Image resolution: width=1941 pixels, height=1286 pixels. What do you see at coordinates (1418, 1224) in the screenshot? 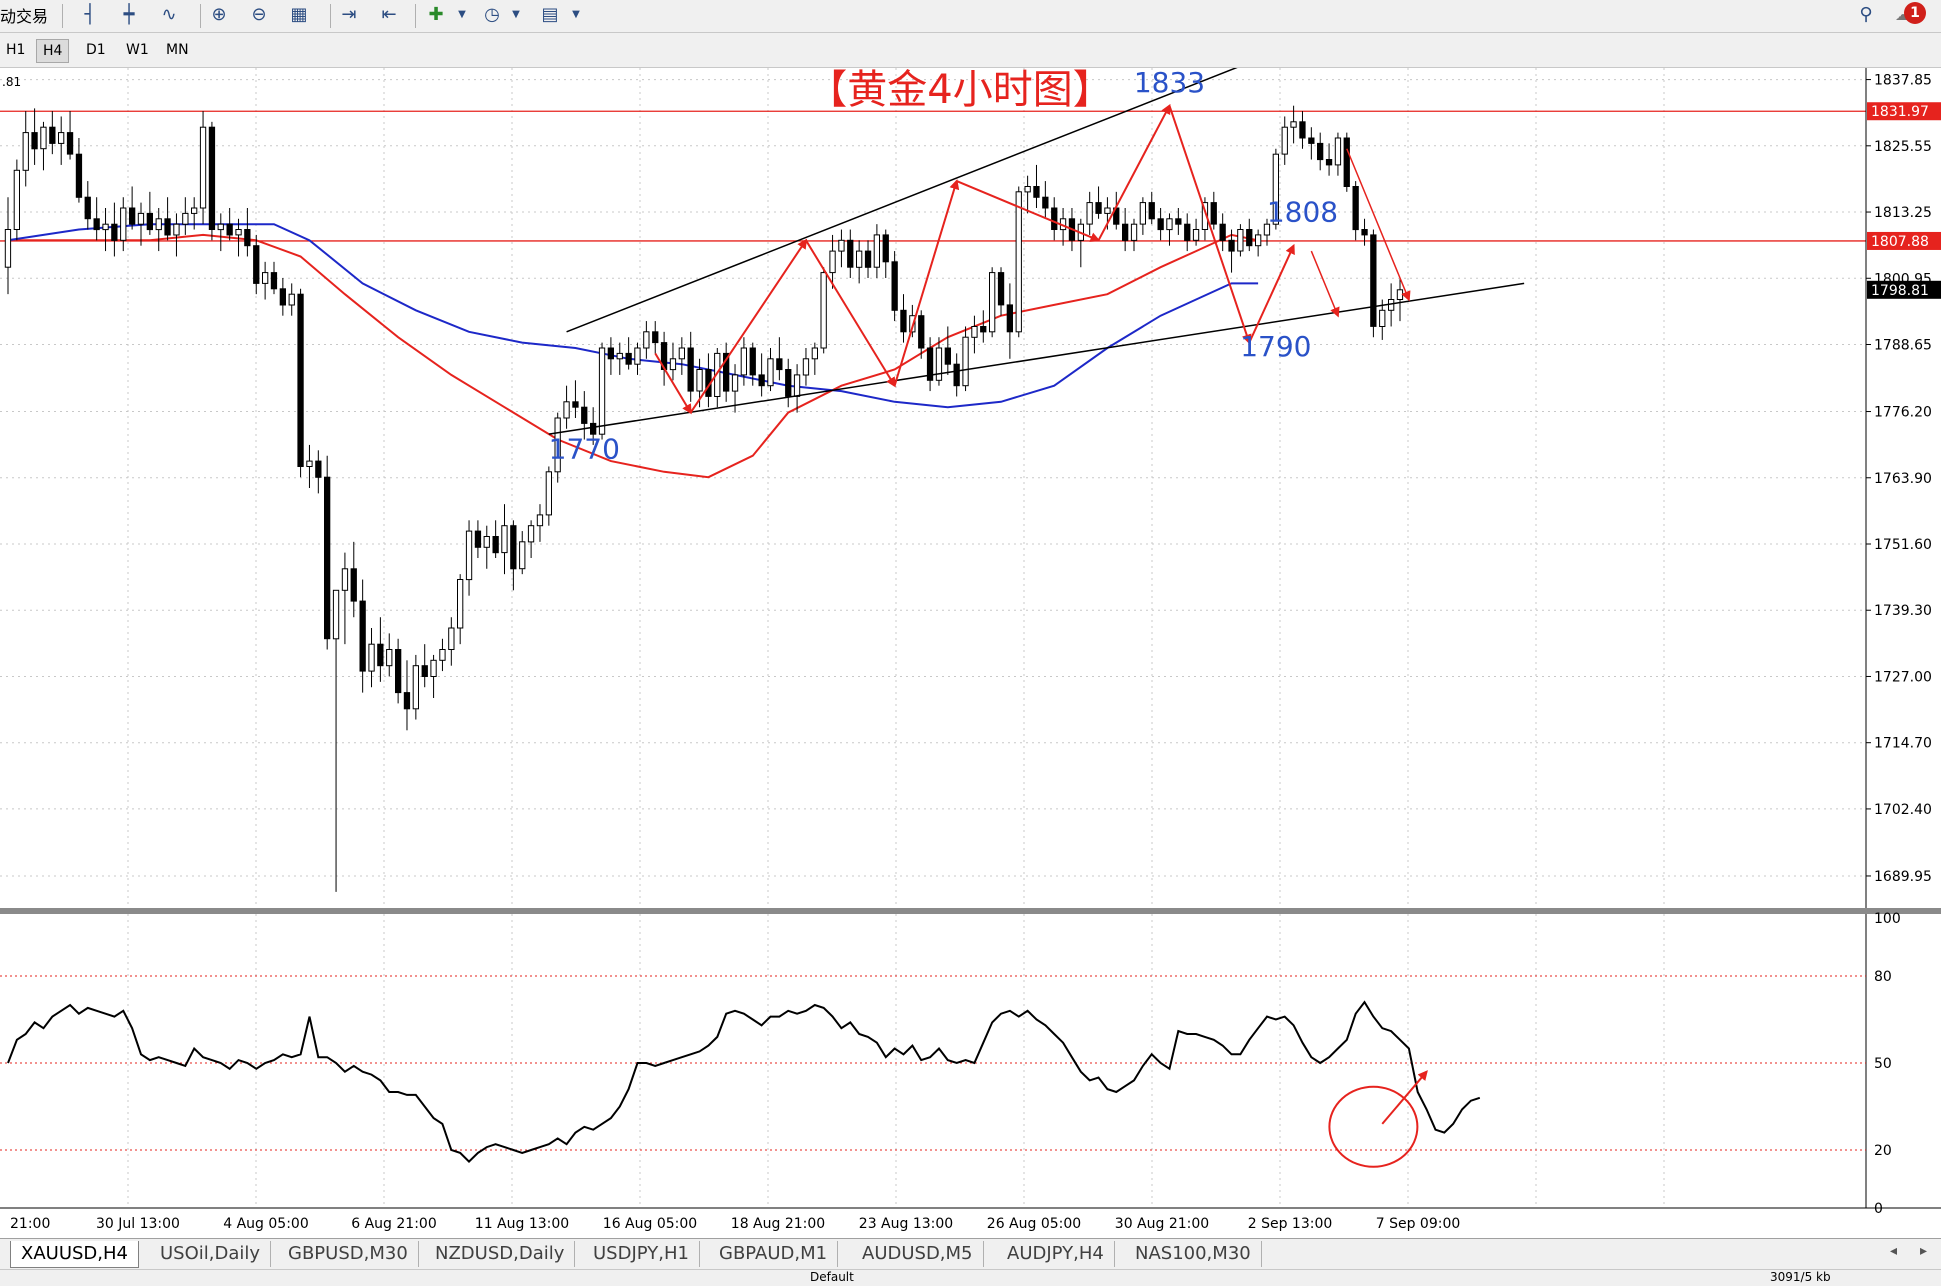
I see `time-label: 7 Sep 09:00` at bounding box center [1418, 1224].